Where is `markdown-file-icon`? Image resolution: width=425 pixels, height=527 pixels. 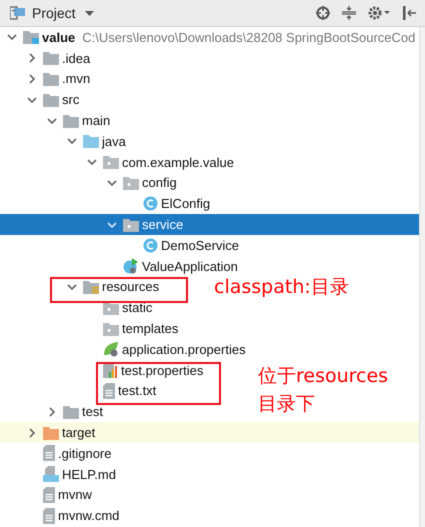
markdown-file-icon is located at coordinates (51, 474).